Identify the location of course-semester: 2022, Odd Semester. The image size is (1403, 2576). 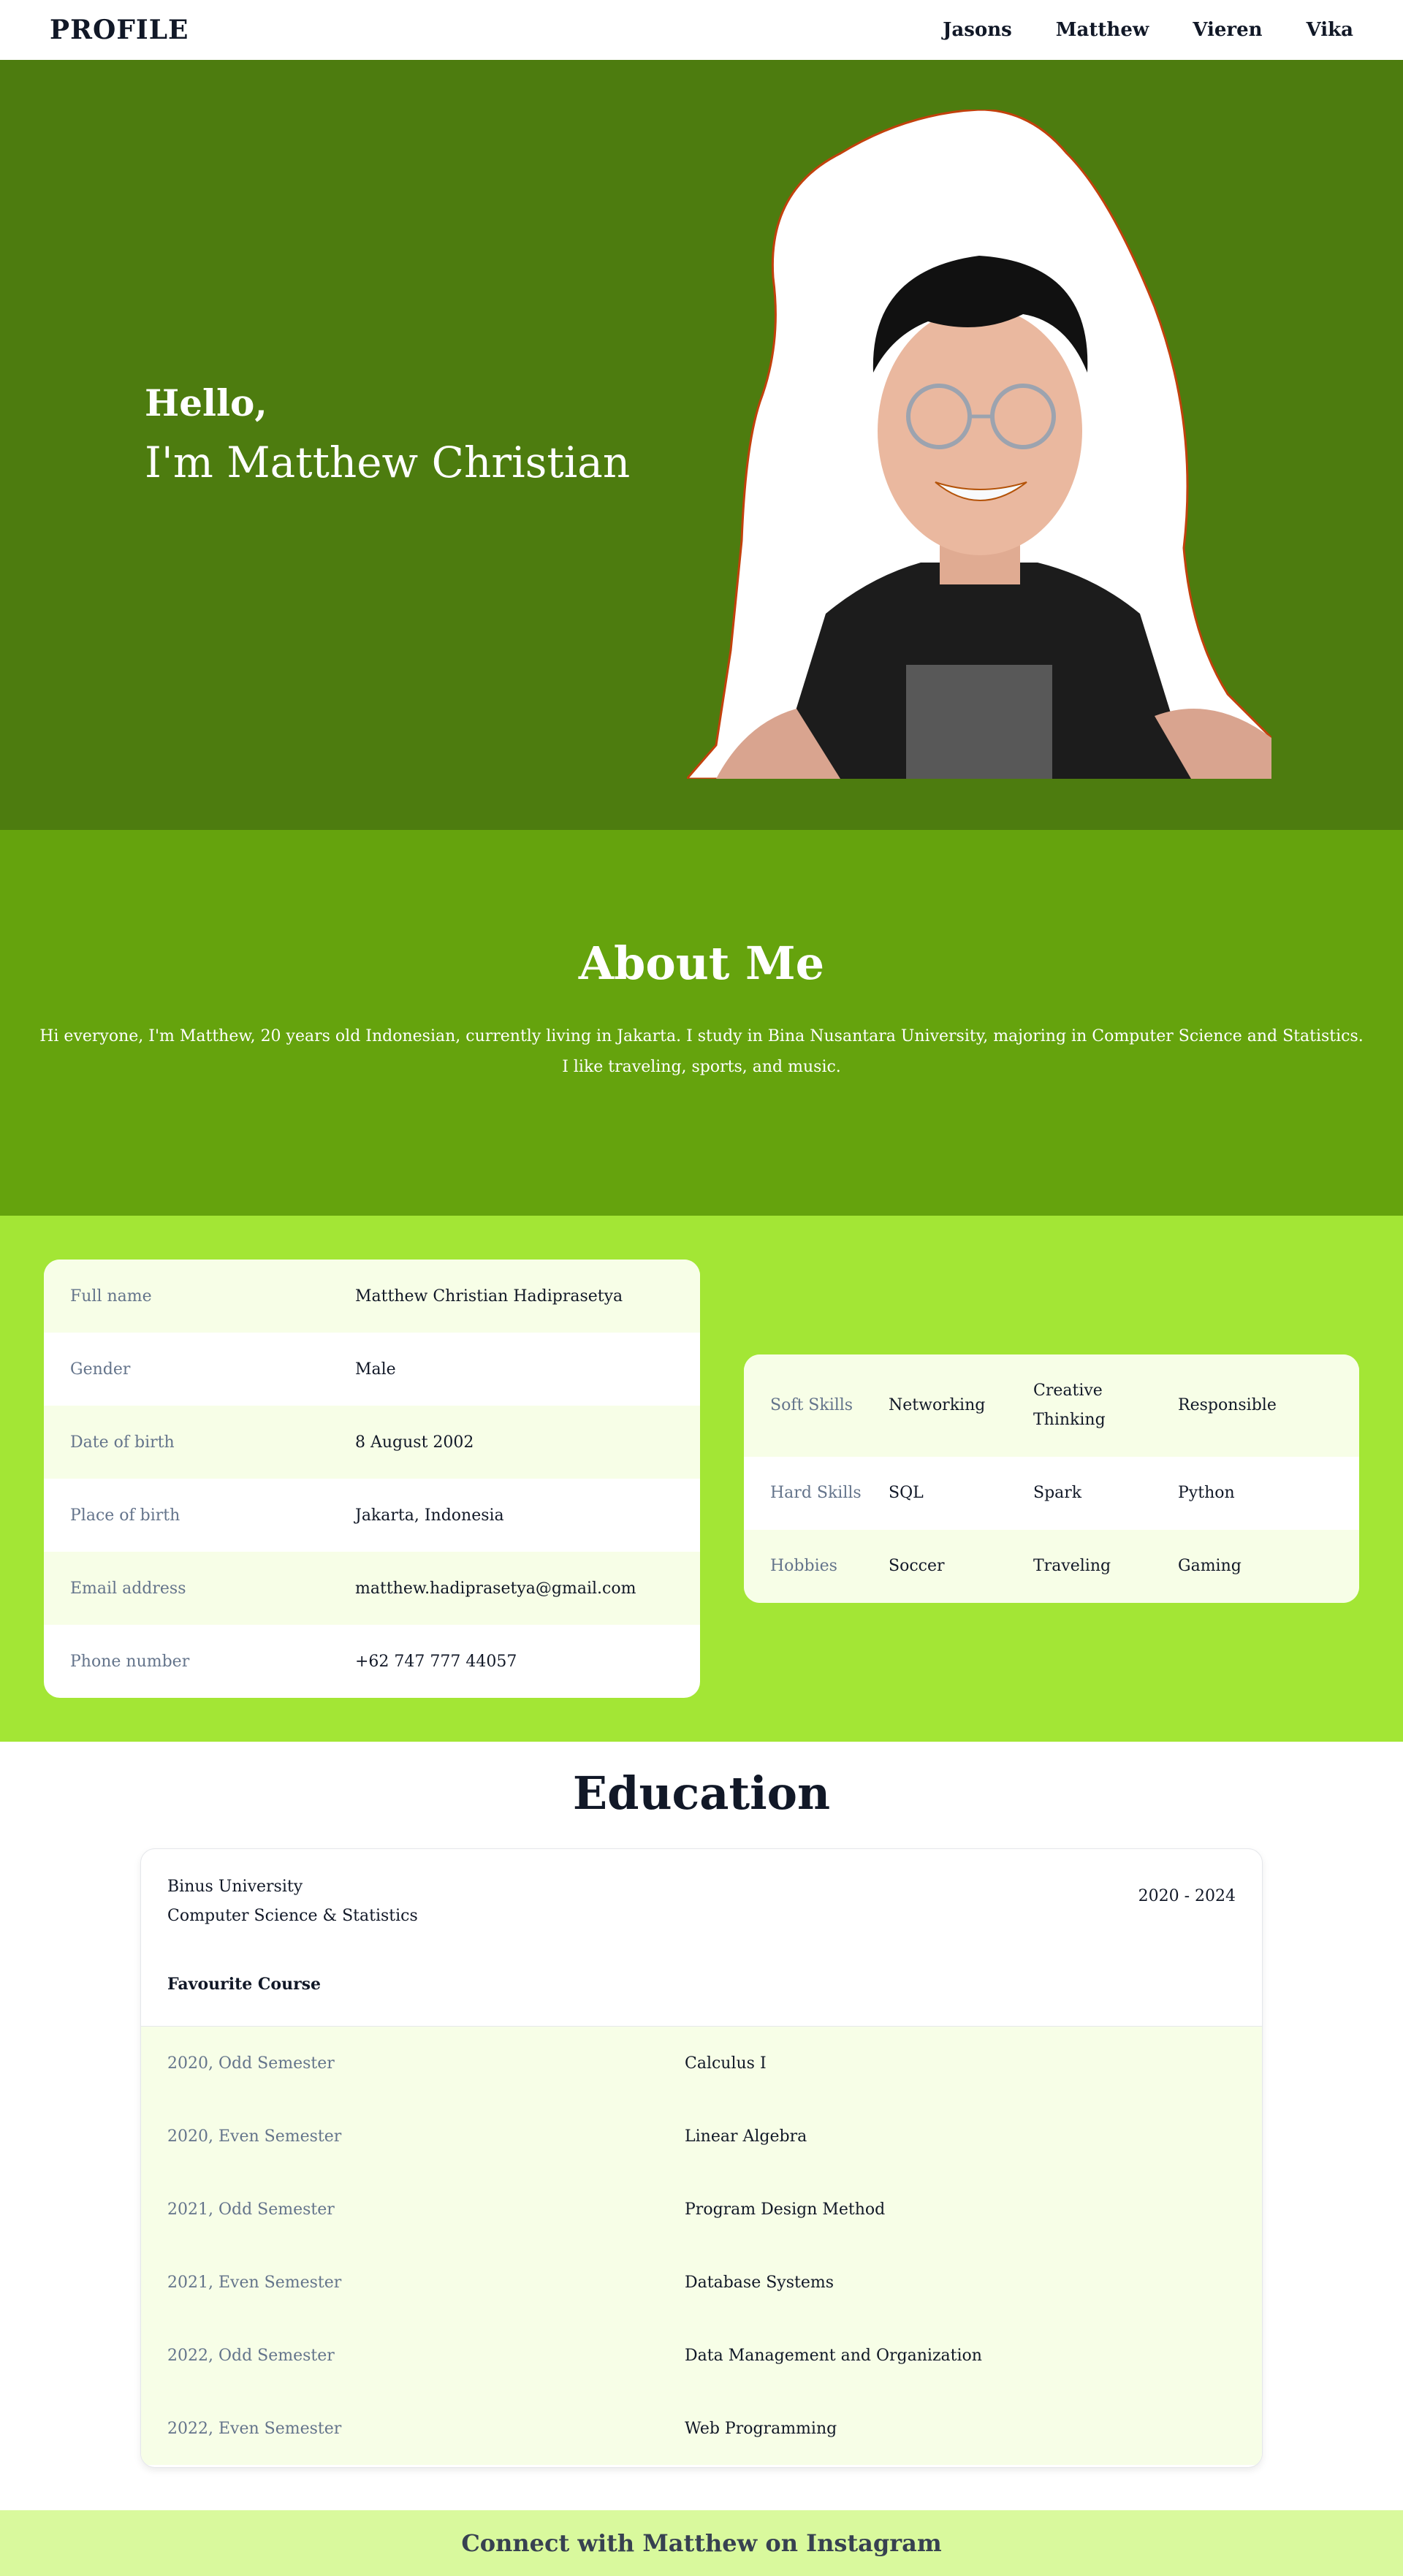
(251, 2355).